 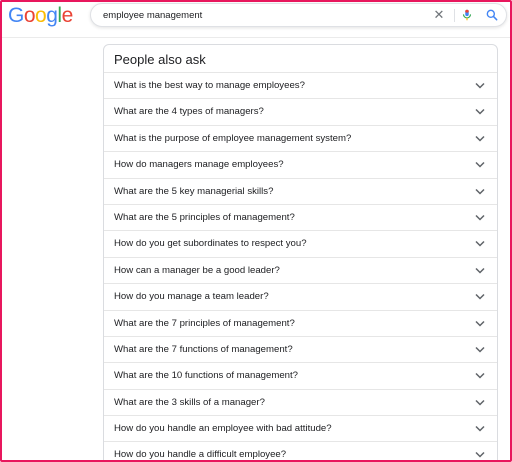 What do you see at coordinates (199, 165) in the screenshot?
I see `question-text: How do managers manage employees?` at bounding box center [199, 165].